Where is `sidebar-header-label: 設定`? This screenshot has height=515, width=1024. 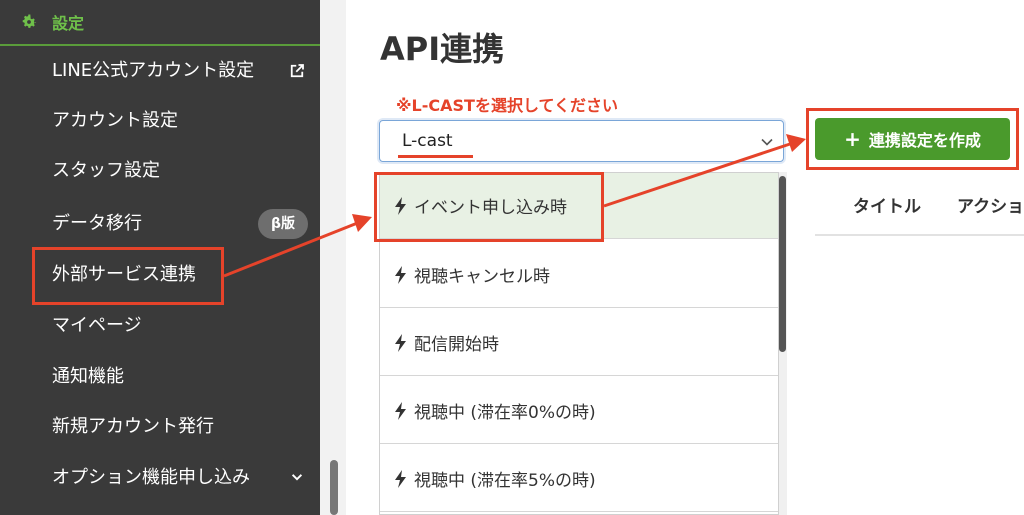
sidebar-header-label: 設定 is located at coordinates (68, 23).